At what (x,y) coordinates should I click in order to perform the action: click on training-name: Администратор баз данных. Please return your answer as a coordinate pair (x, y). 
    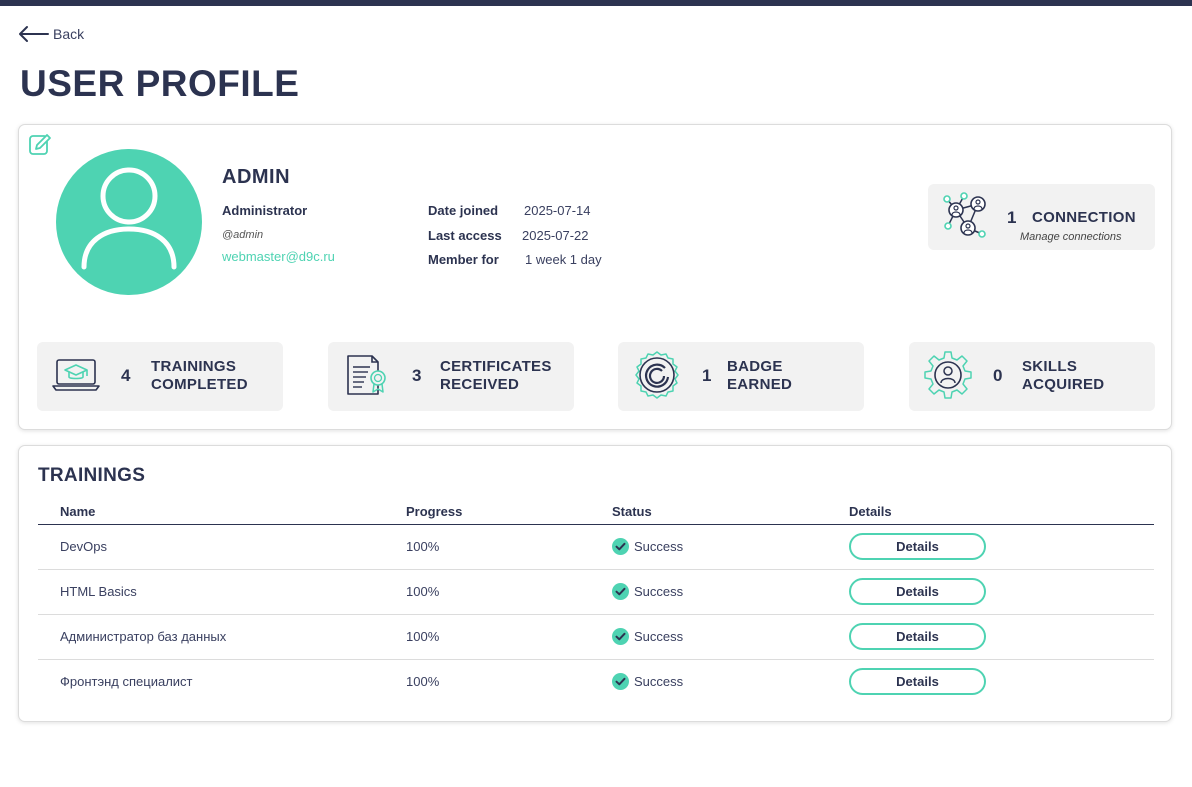
    Looking at the image, I should click on (222, 637).